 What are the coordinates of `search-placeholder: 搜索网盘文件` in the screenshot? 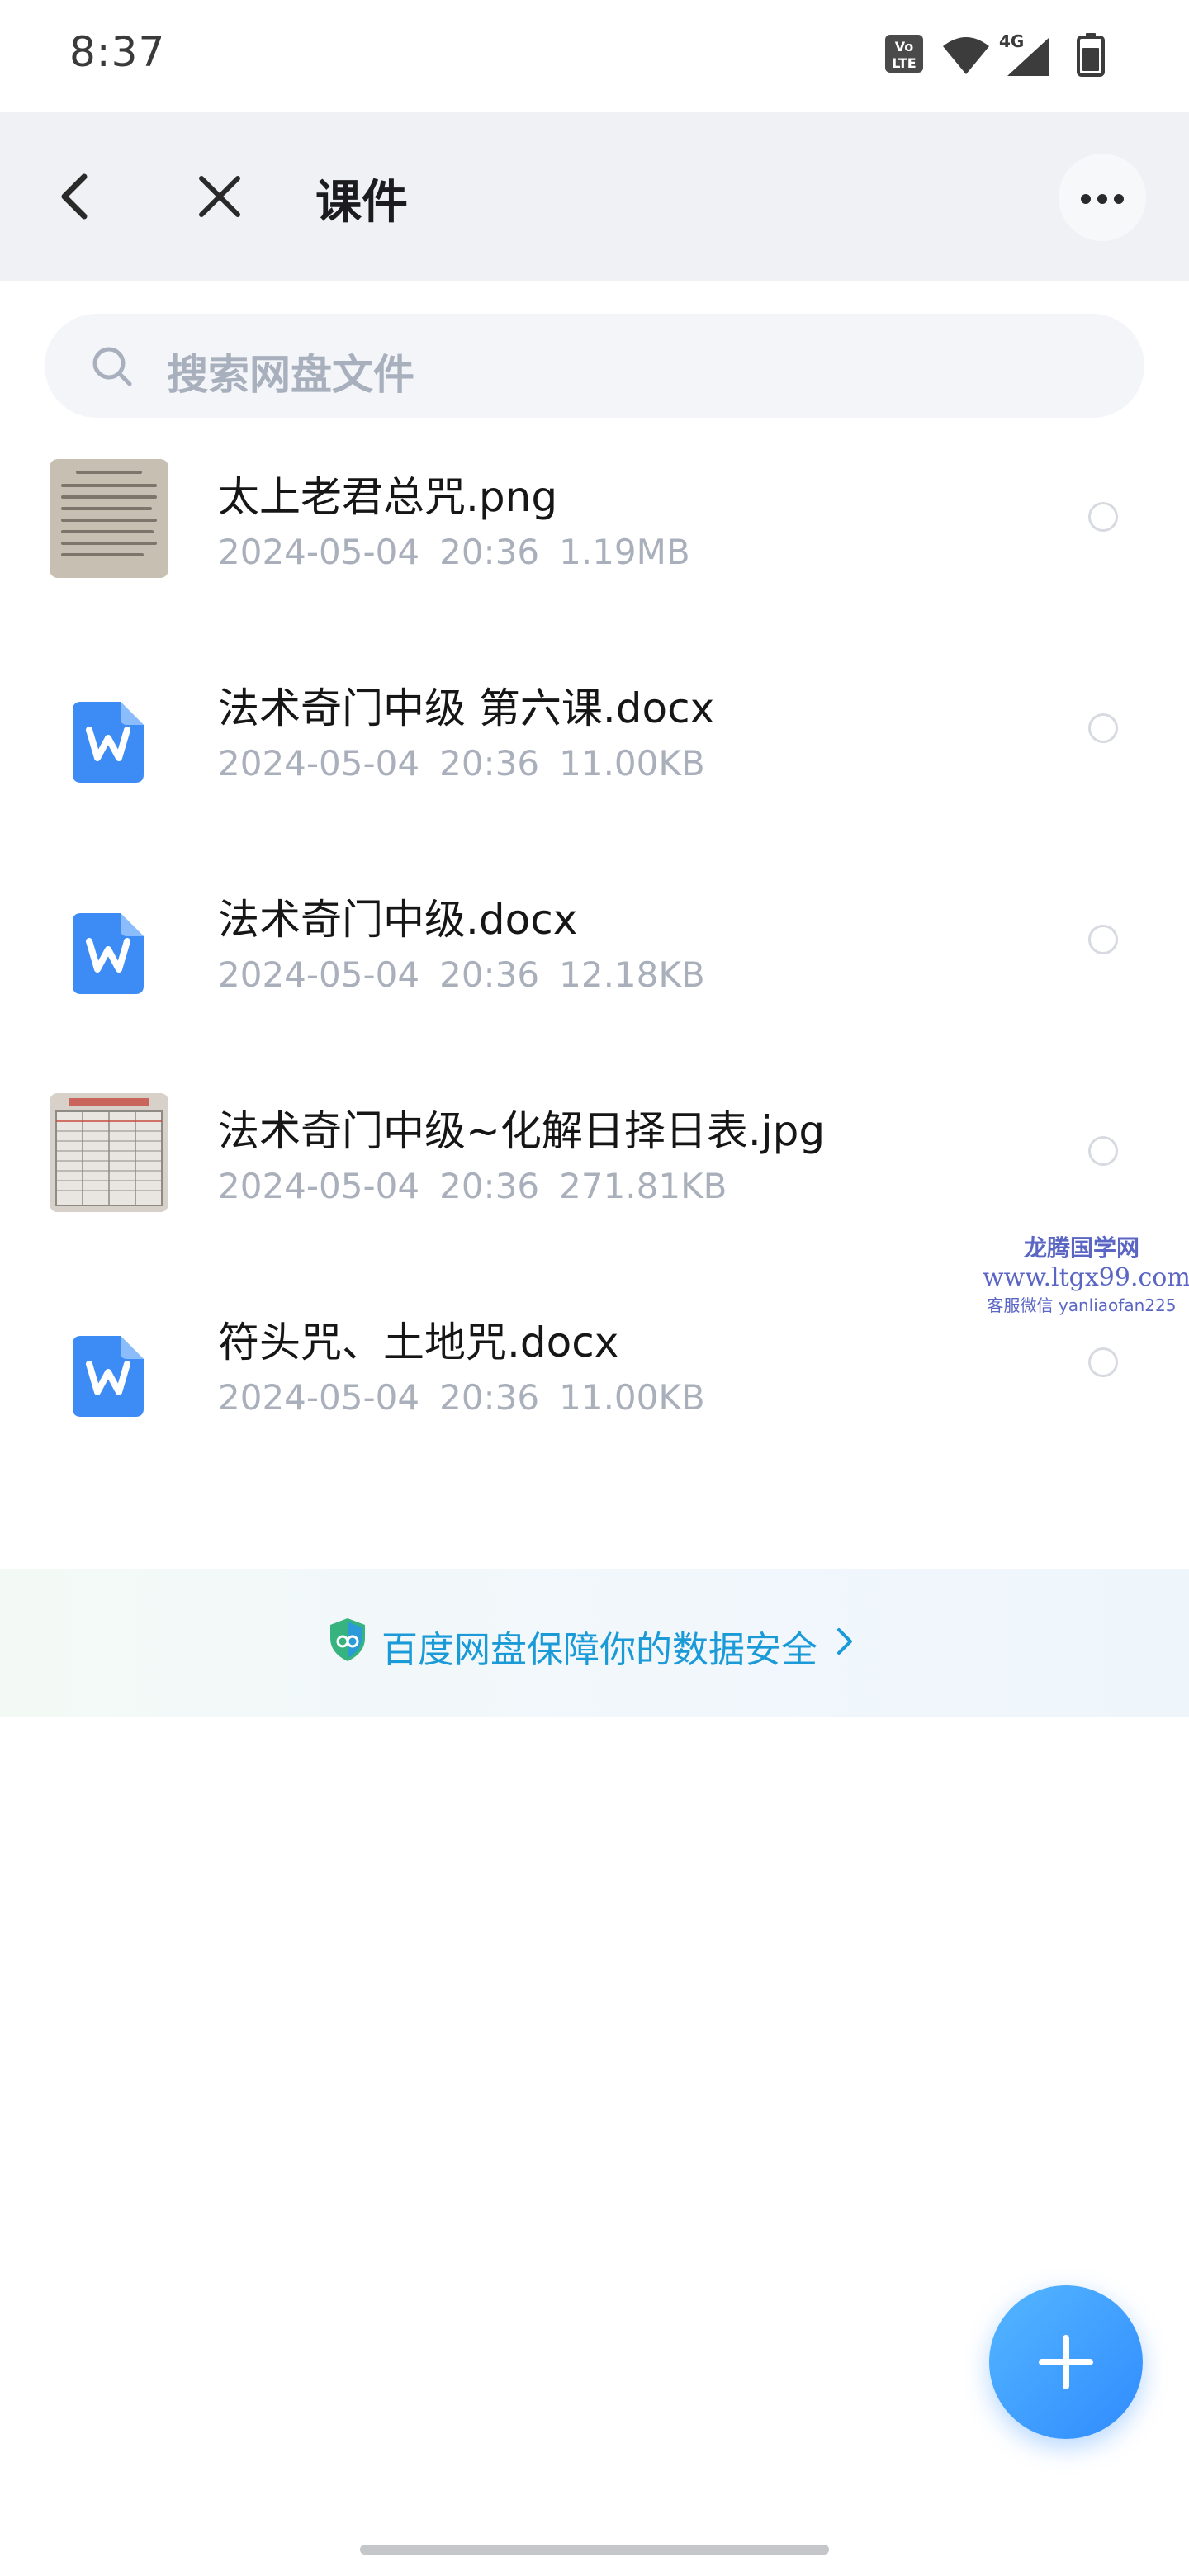 It's located at (290, 375).